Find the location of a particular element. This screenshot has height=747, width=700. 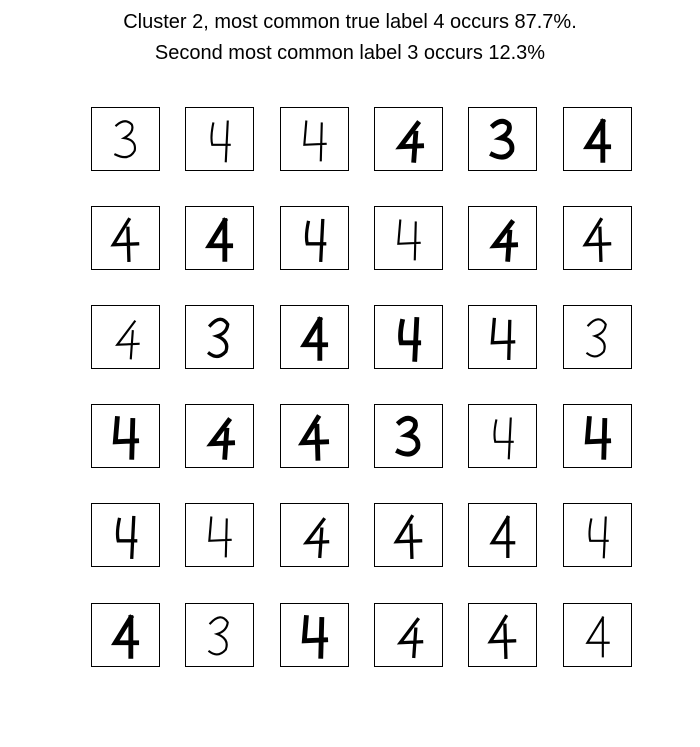

digit-image-r3-c6 is located at coordinates (597, 337).